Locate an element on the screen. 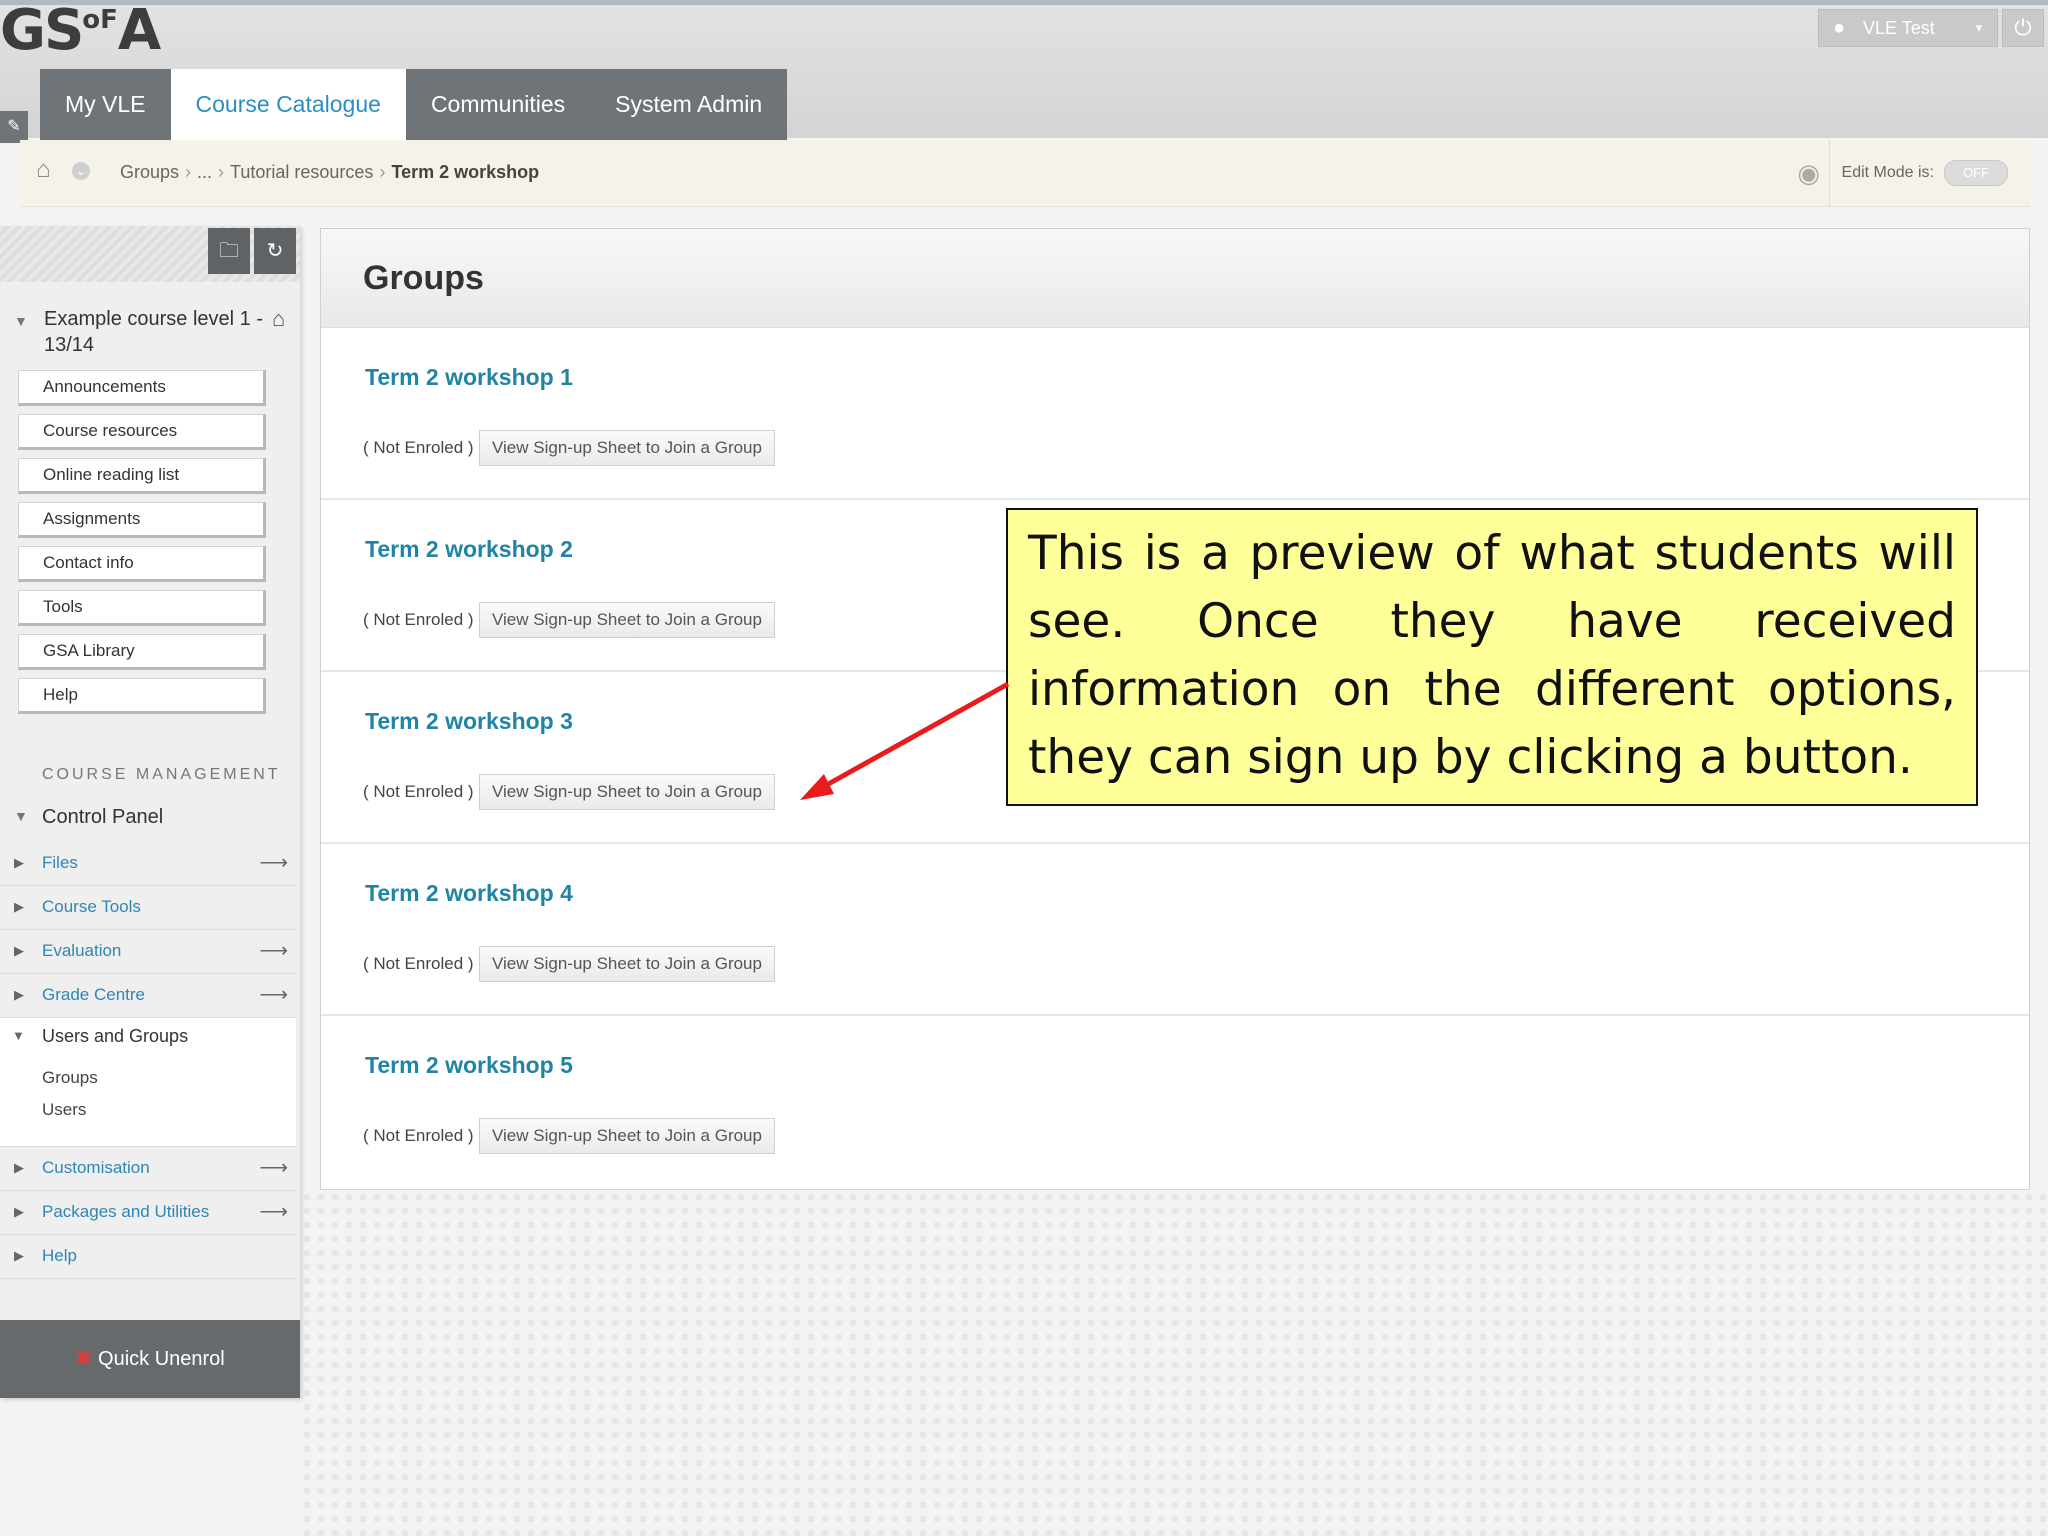 This screenshot has height=1536, width=2048. users-and-groups-section: ▼ Users and Groups Groups Users is located at coordinates (148, 1082).